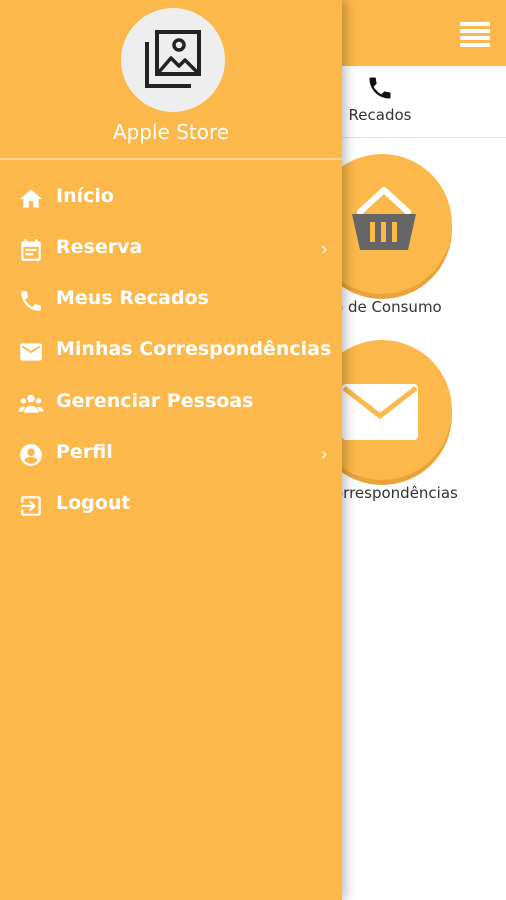  I want to click on envelope-icon, so click(380, 412).